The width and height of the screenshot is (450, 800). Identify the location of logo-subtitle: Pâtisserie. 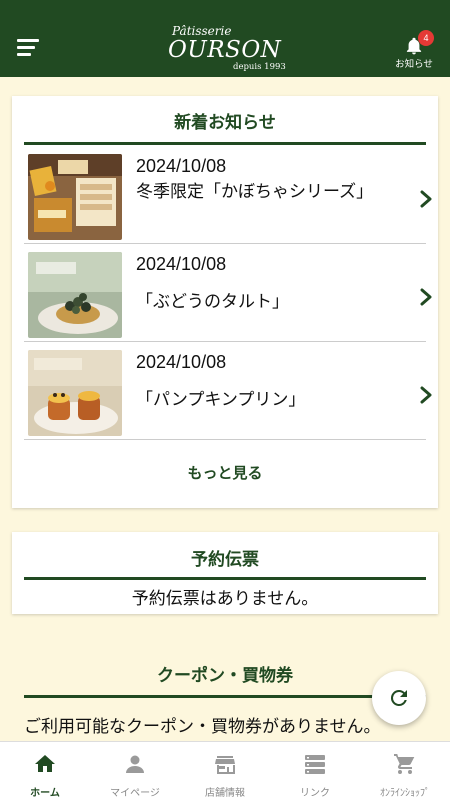
(202, 31).